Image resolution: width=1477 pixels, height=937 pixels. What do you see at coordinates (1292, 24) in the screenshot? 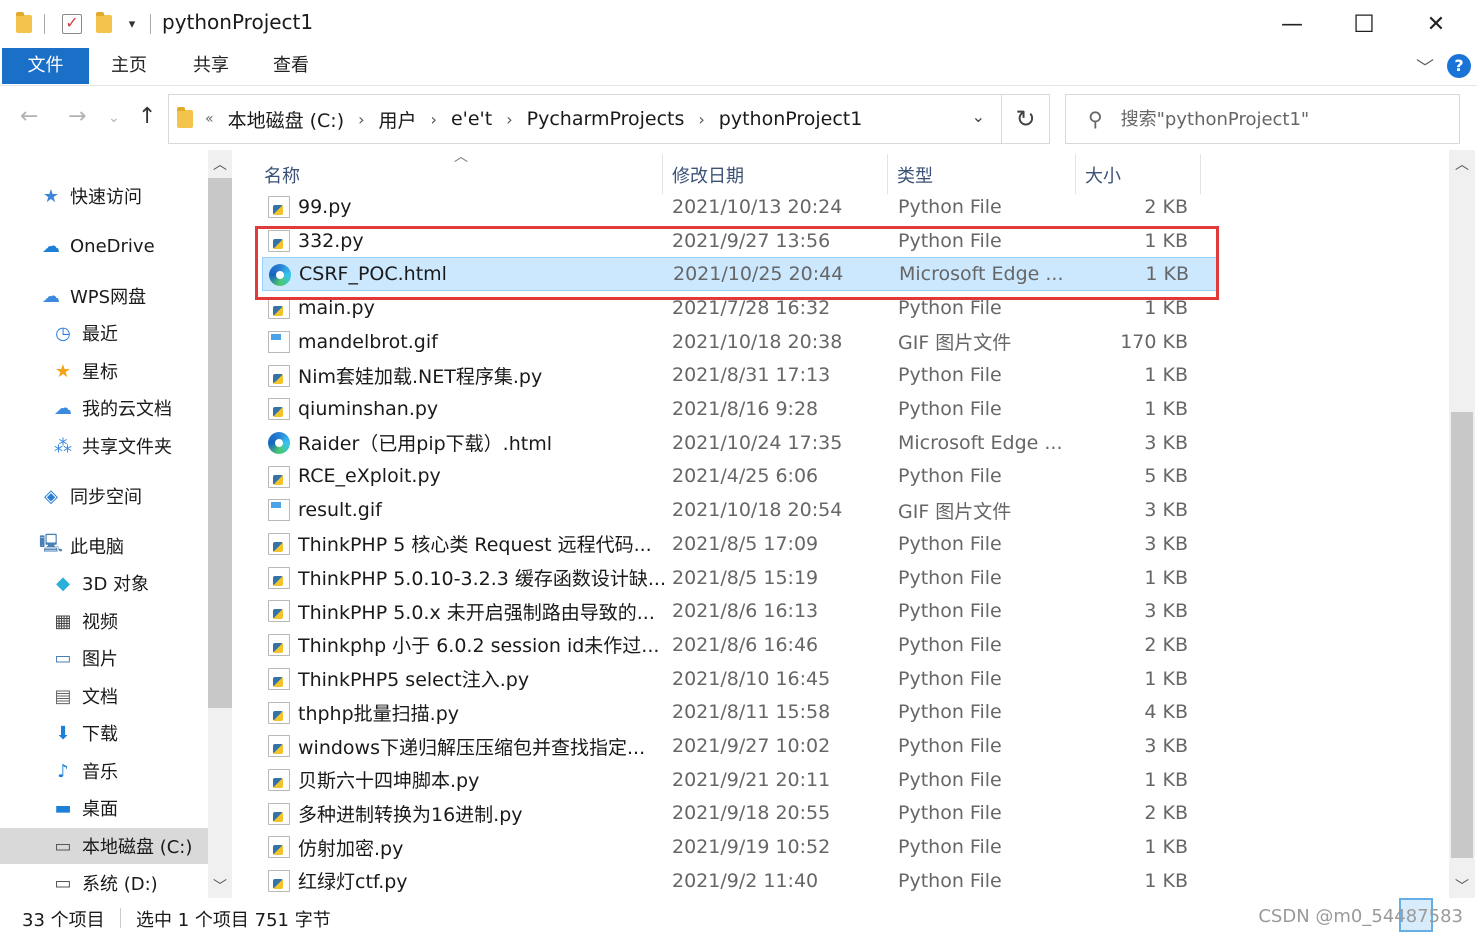
I see `minimize-button: —` at bounding box center [1292, 24].